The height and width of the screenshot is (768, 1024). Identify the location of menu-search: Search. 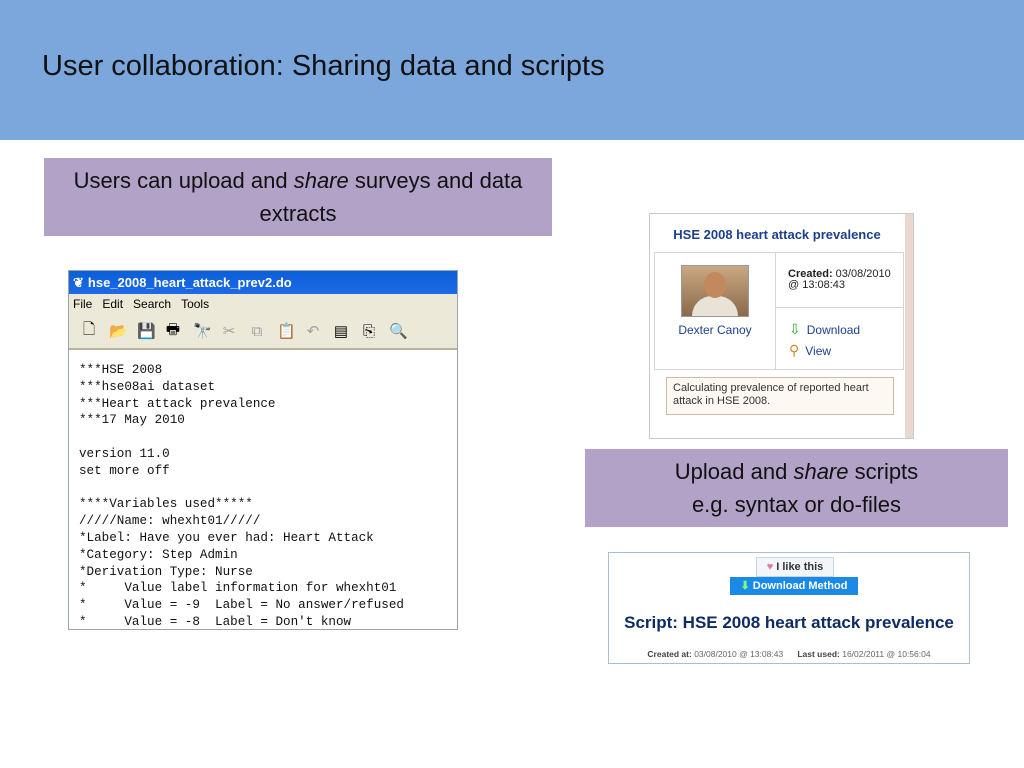
(152, 304).